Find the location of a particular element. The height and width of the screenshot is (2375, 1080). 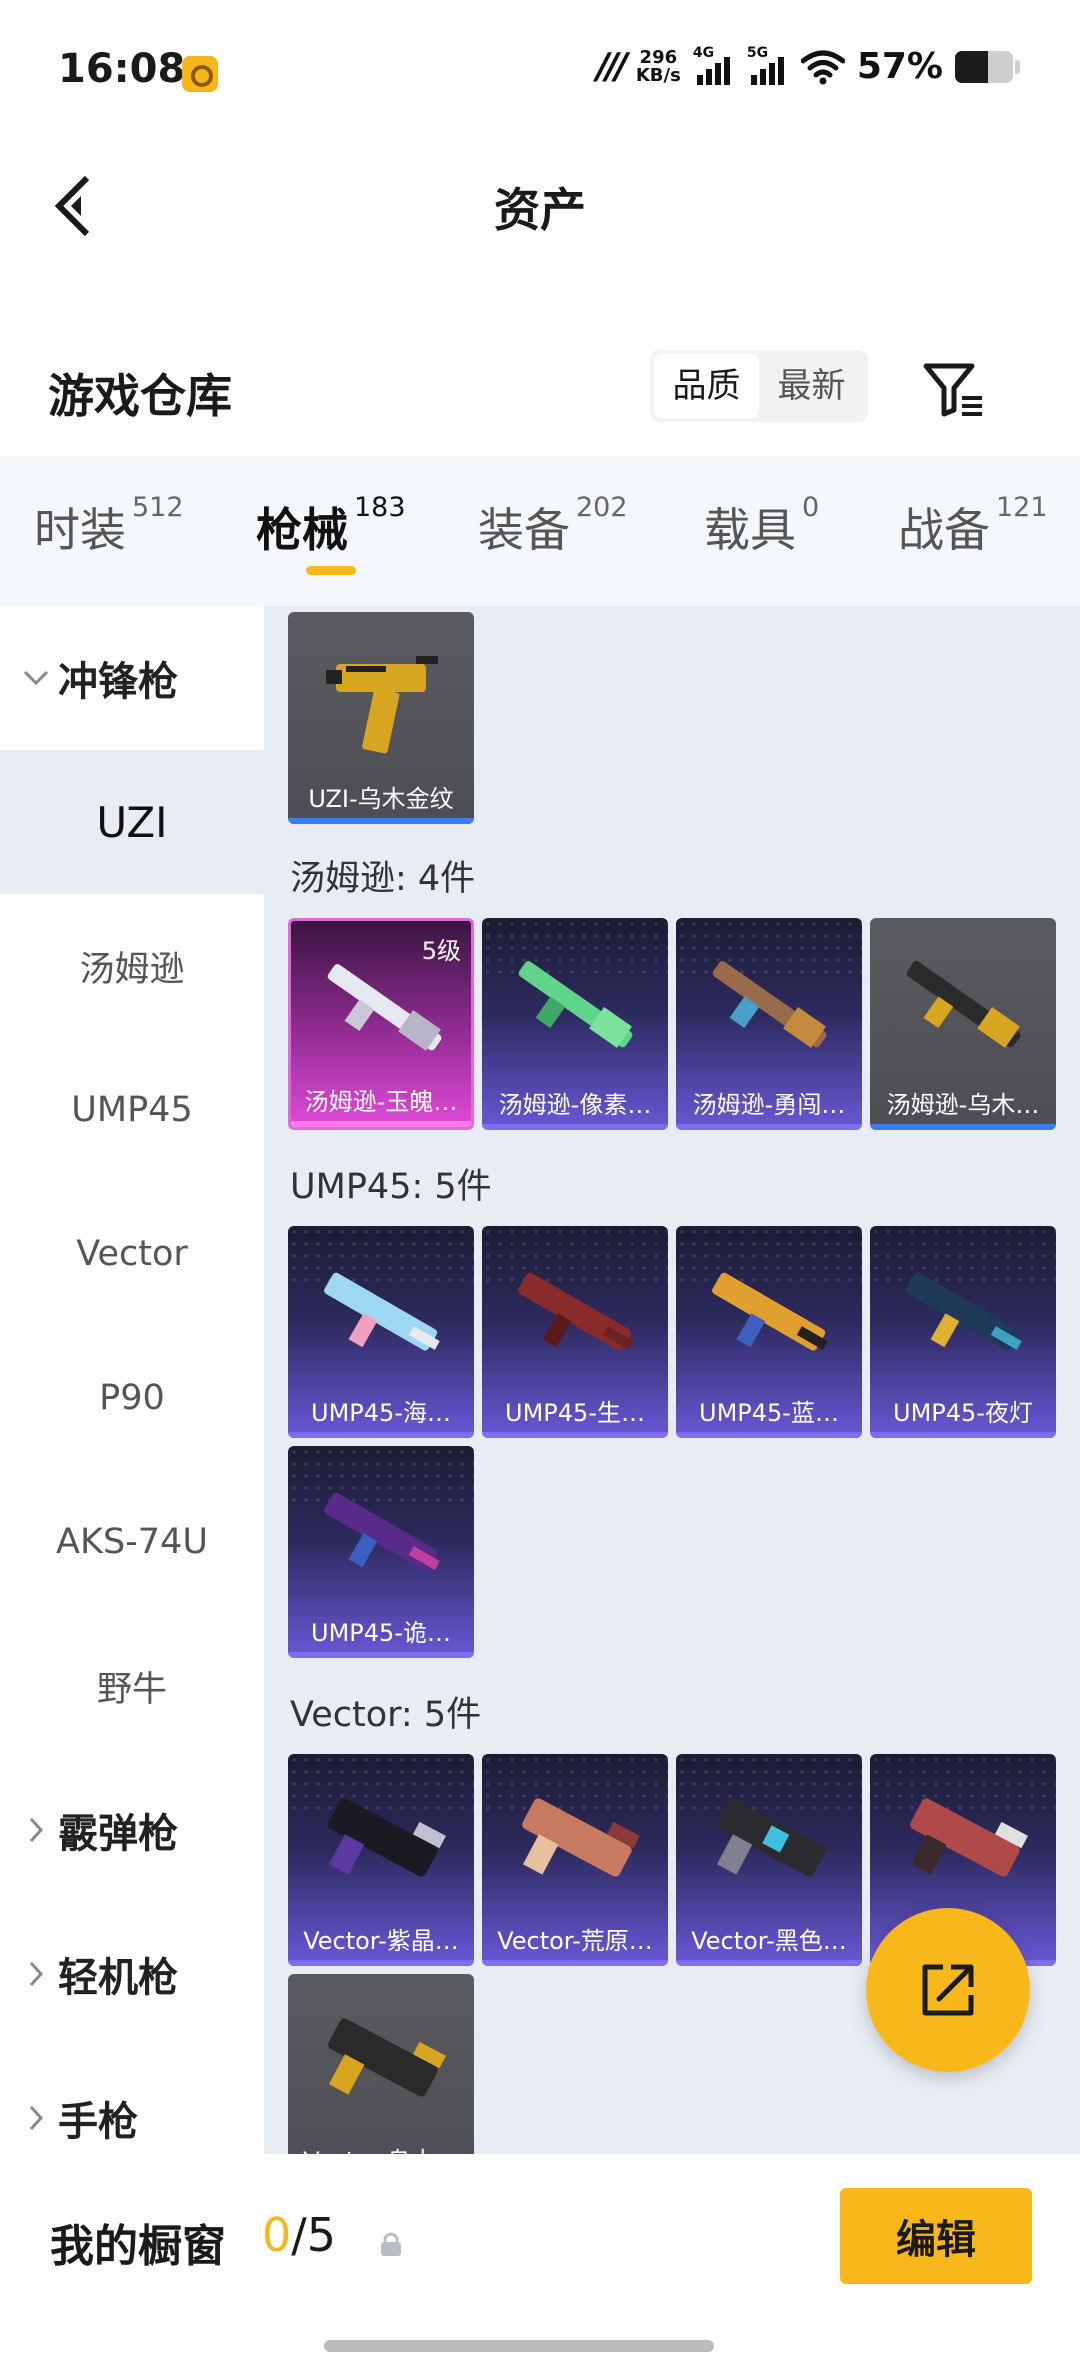

section-thompson: 汤姆逊: 4件 is located at coordinates (383, 879).